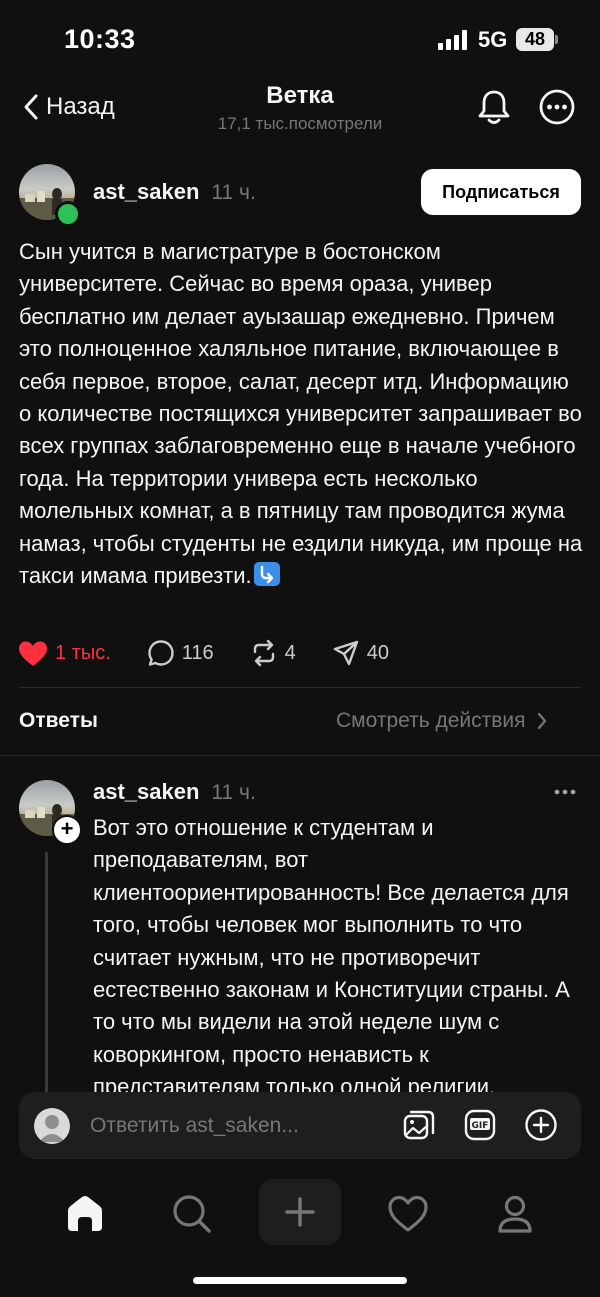 Image resolution: width=600 pixels, height=1297 pixels. I want to click on down-right-arrow-emoji-icon, so click(266, 574).